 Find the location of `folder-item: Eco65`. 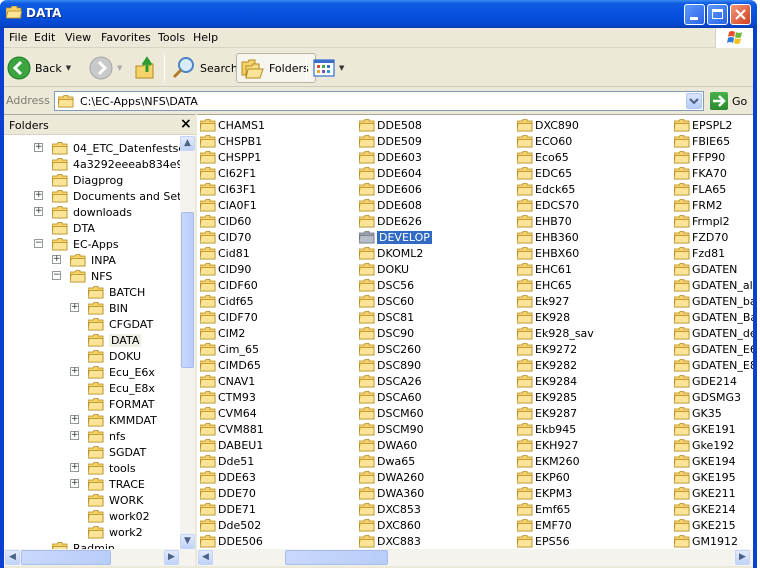

folder-item: Eco65 is located at coordinates (543, 157).